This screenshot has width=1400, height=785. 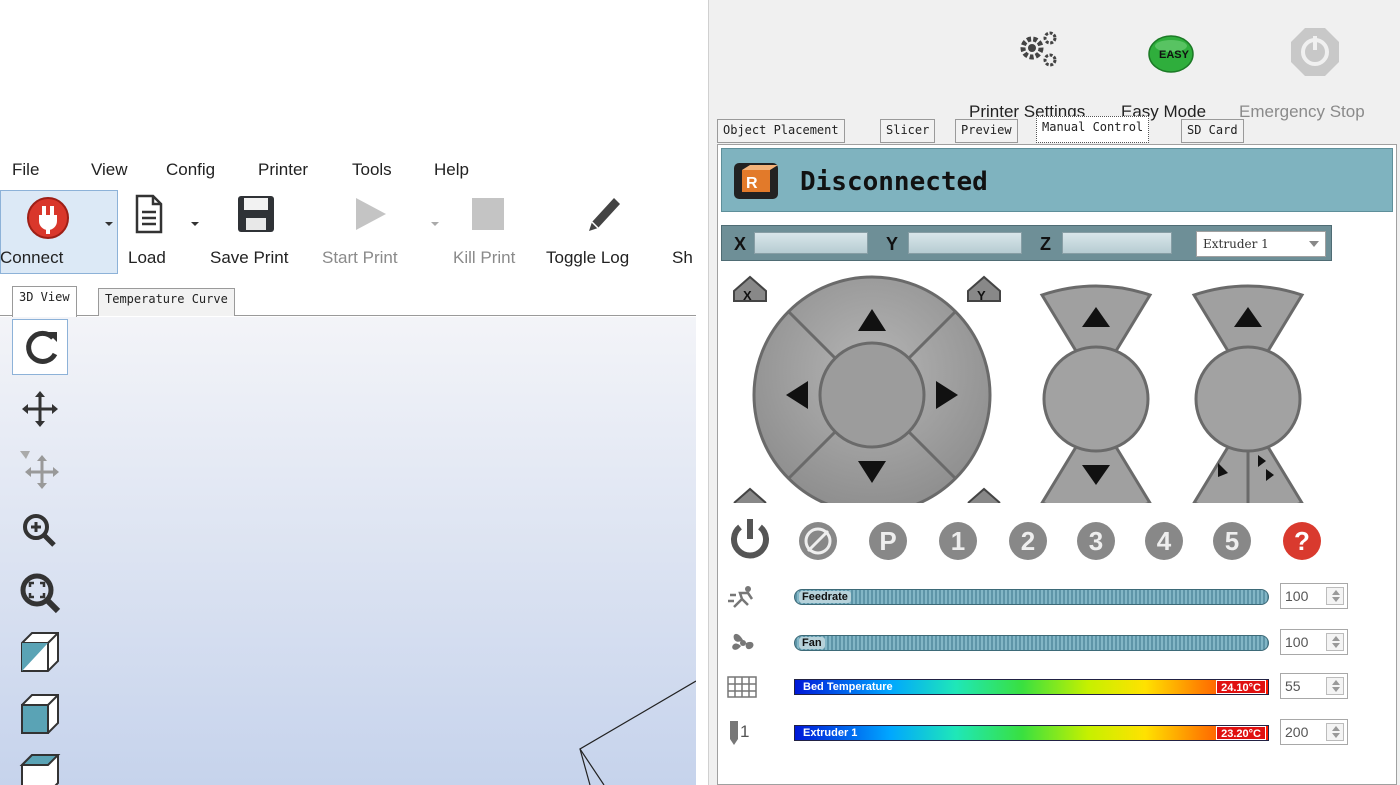 I want to click on feedrate-spinbox: 100, so click(x=1314, y=596).